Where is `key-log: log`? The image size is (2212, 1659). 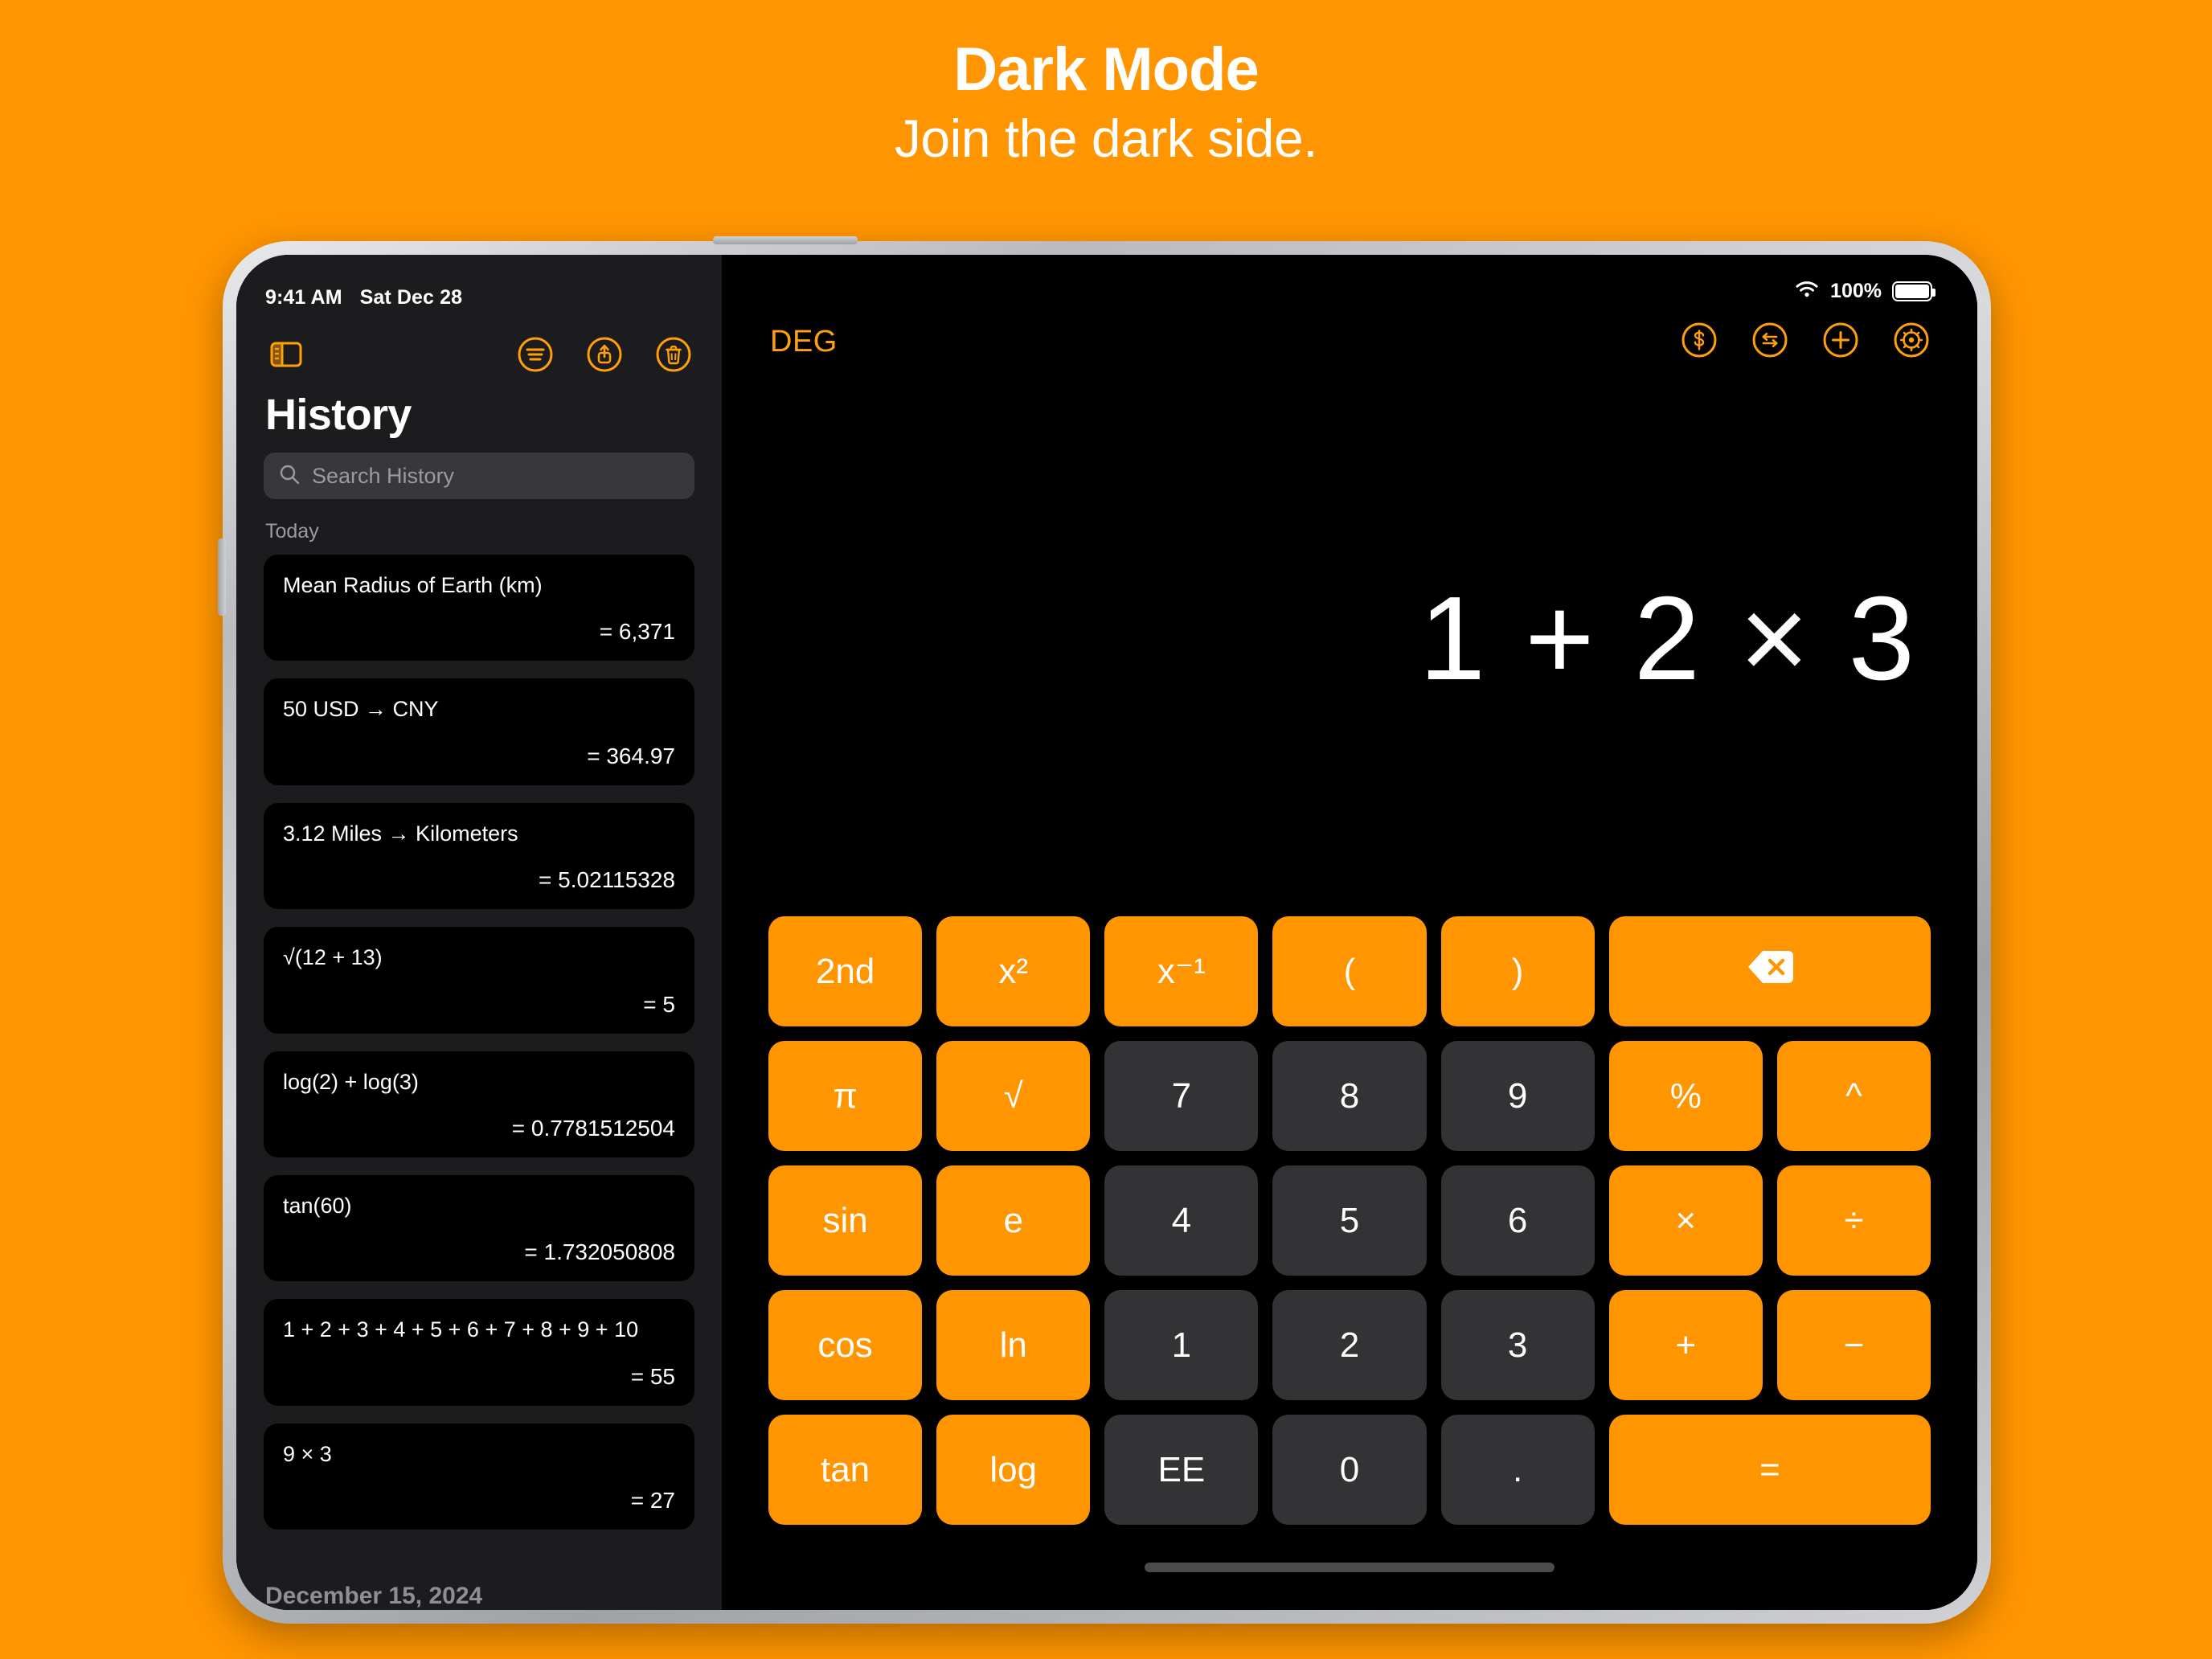 key-log: log is located at coordinates (1013, 1470).